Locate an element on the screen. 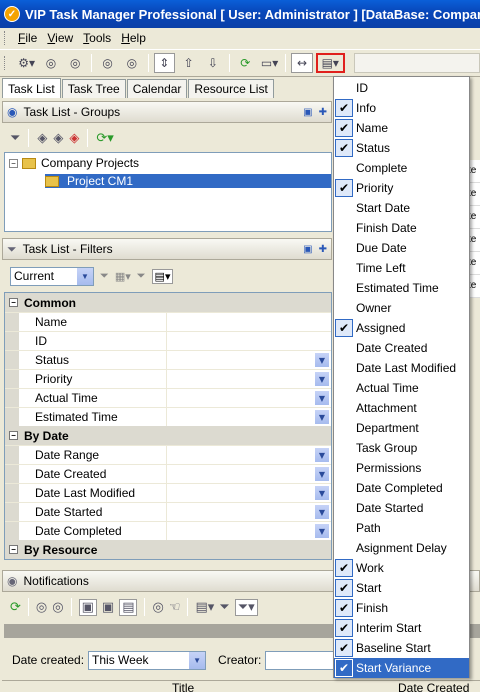  hand-icon: ☜ is located at coordinates (175, 607).